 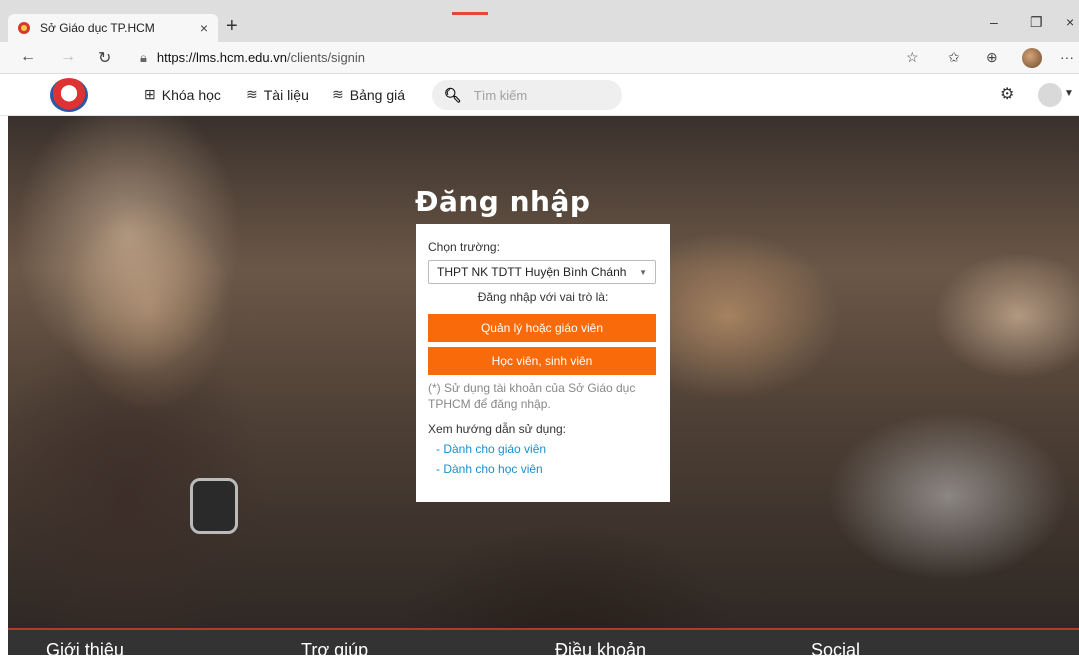 What do you see at coordinates (286, 94) in the screenshot?
I see `menu-documents-label: Tài liệu` at bounding box center [286, 94].